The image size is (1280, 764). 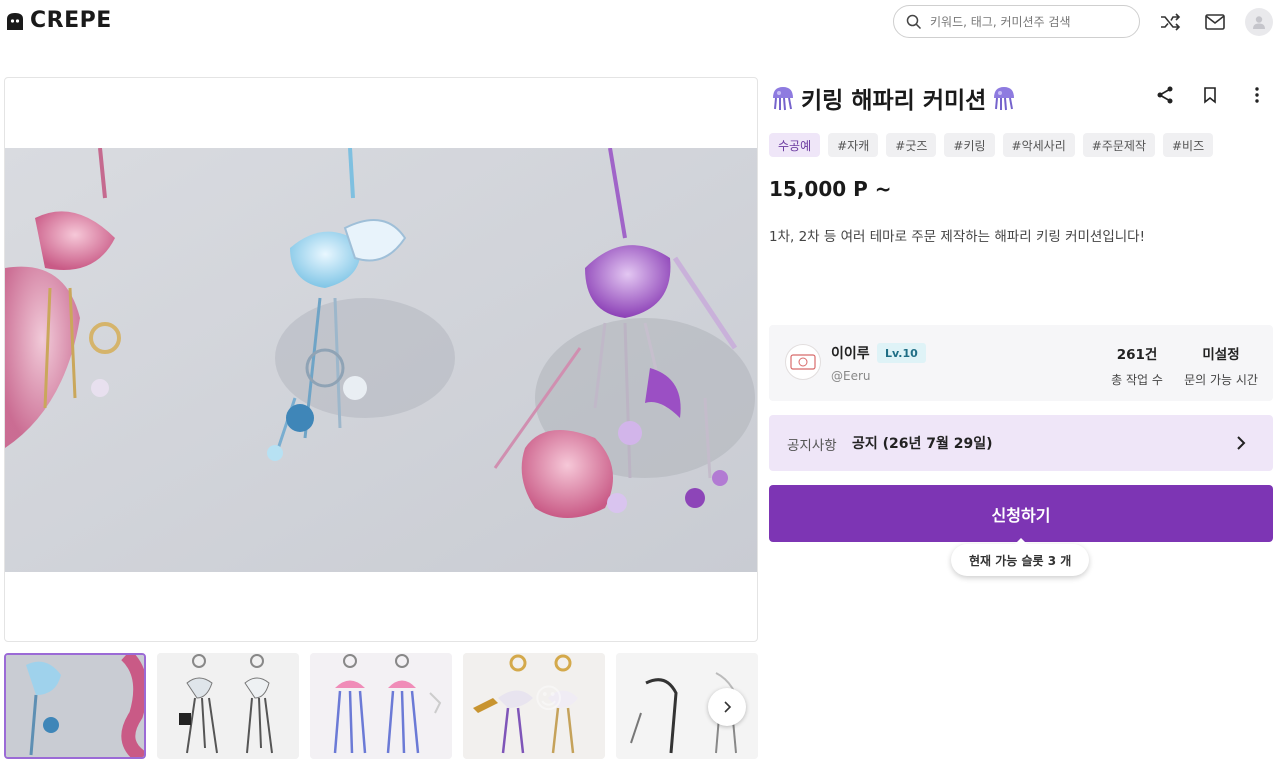 What do you see at coordinates (1020, 557) in the screenshot?
I see `available-slots-tooltip: 현재 가능 슬롯 3 개` at bounding box center [1020, 557].